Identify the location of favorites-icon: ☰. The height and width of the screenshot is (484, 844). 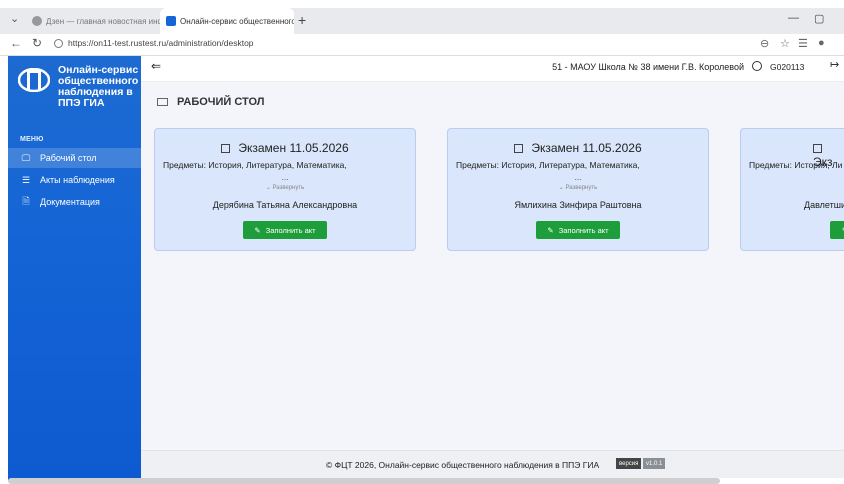
(803, 43).